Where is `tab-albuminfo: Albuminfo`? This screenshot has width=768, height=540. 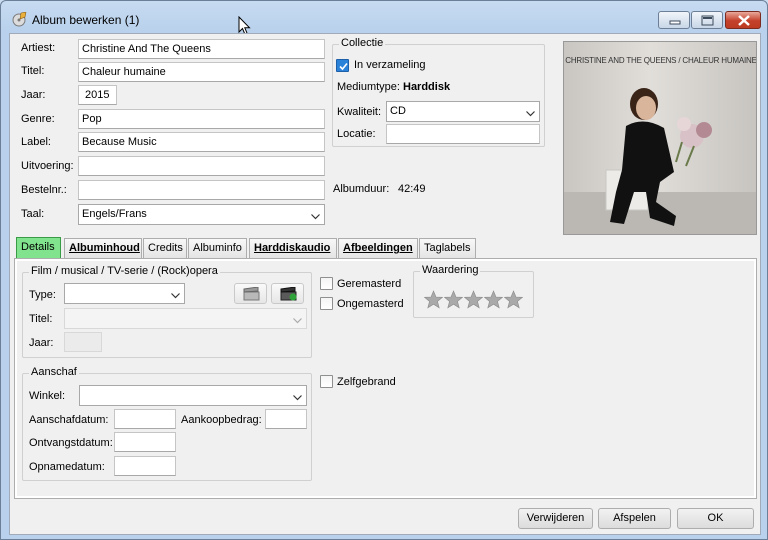 tab-albuminfo: Albuminfo is located at coordinates (217, 248).